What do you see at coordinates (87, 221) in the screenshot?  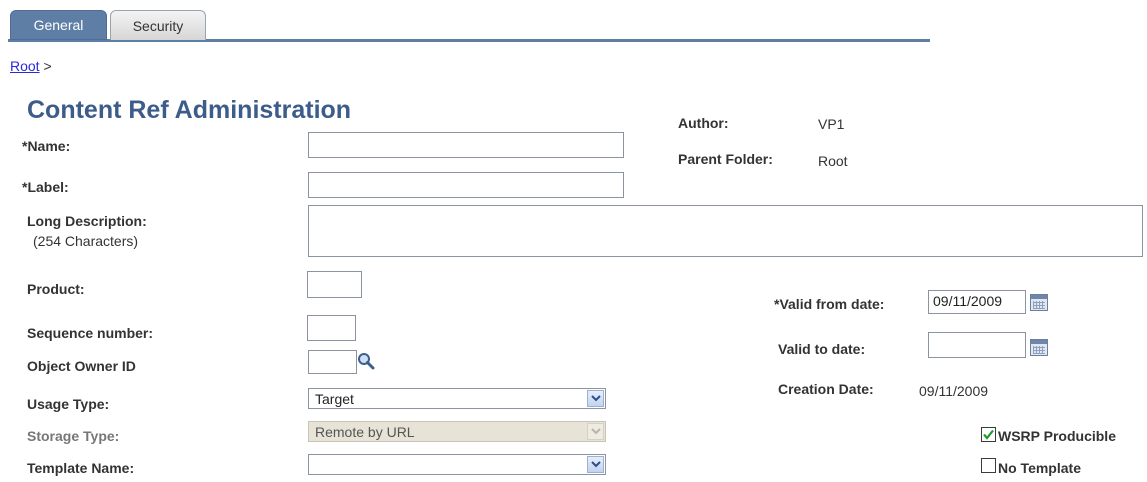 I see `long-description-label: Long Description:` at bounding box center [87, 221].